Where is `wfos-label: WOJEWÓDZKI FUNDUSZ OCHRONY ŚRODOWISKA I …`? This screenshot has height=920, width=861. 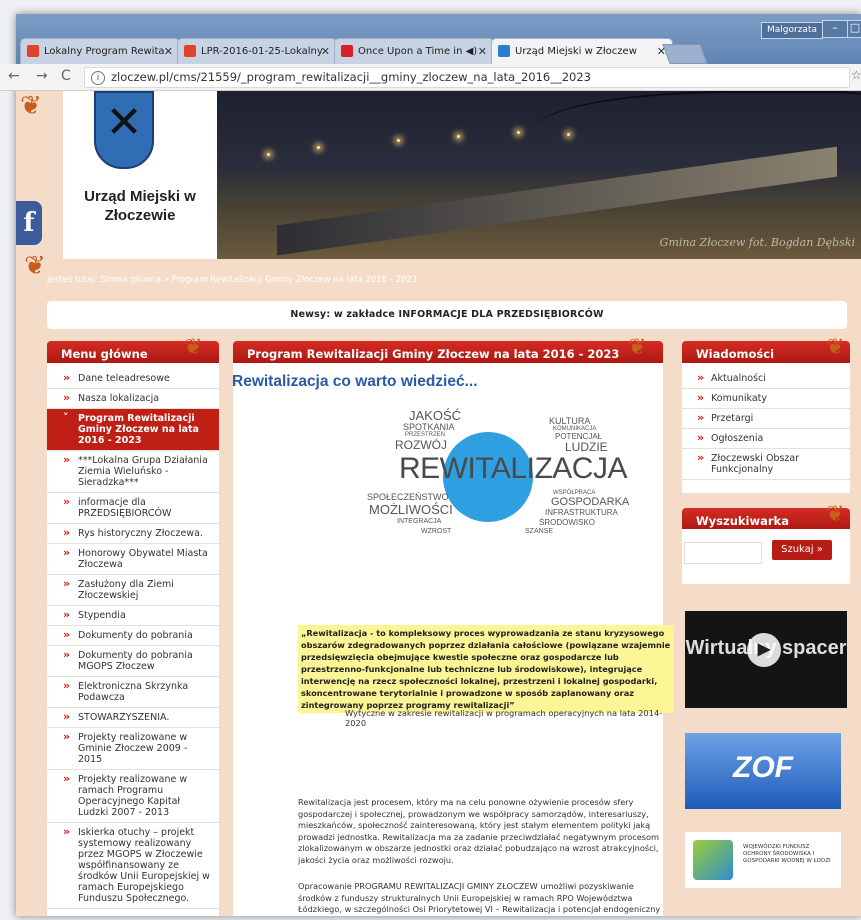 wfos-label: WOJEWÓDZKI FUNDUSZ OCHRONY ŚRODOWISKA I … is located at coordinates (787, 854).